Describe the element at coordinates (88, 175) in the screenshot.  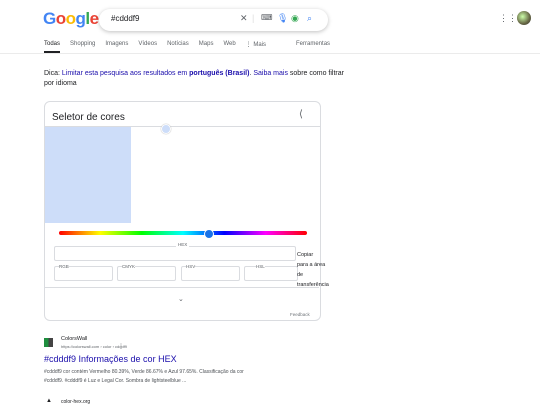
I see `color-swatch` at that location.